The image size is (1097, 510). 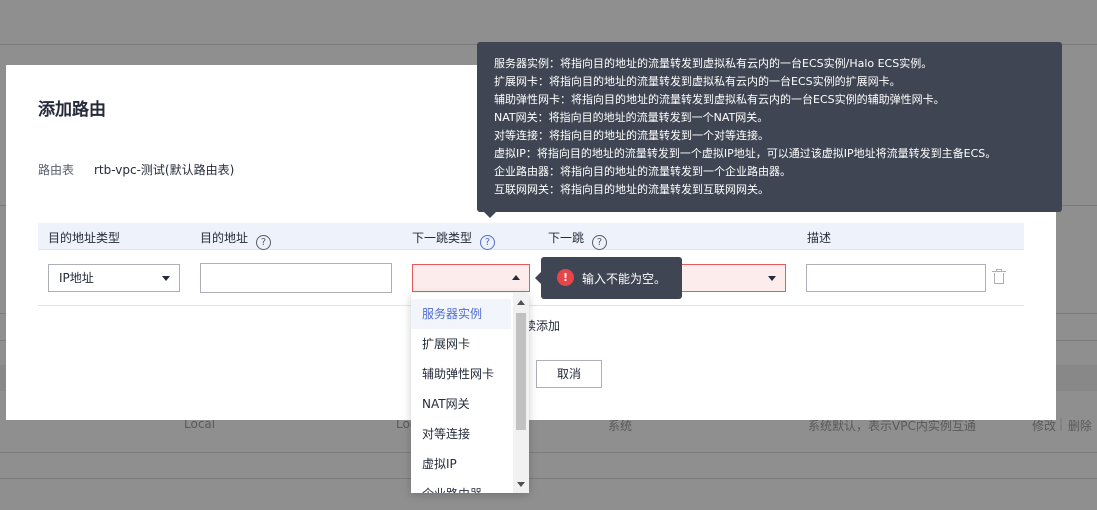 What do you see at coordinates (56, 170) in the screenshot?
I see `route-table-label: 路由表` at bounding box center [56, 170].